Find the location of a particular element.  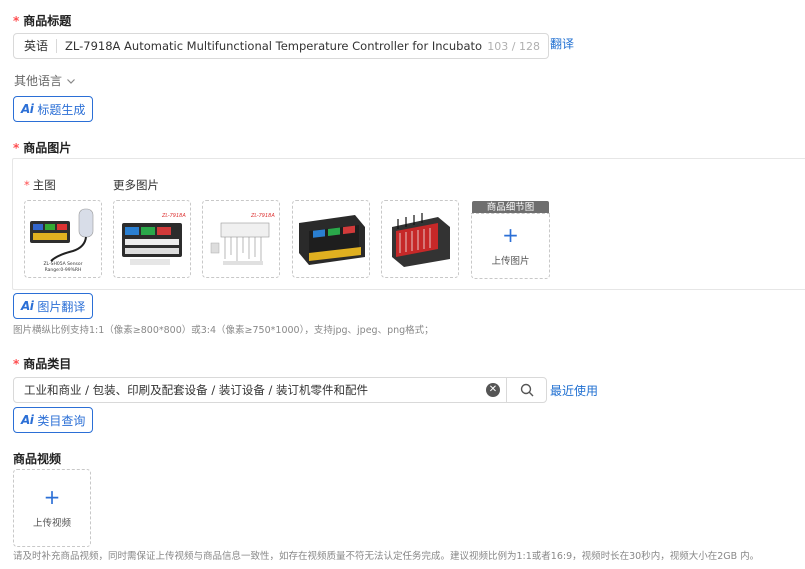

upload-video-button: + 上传视频 is located at coordinates (52, 508).